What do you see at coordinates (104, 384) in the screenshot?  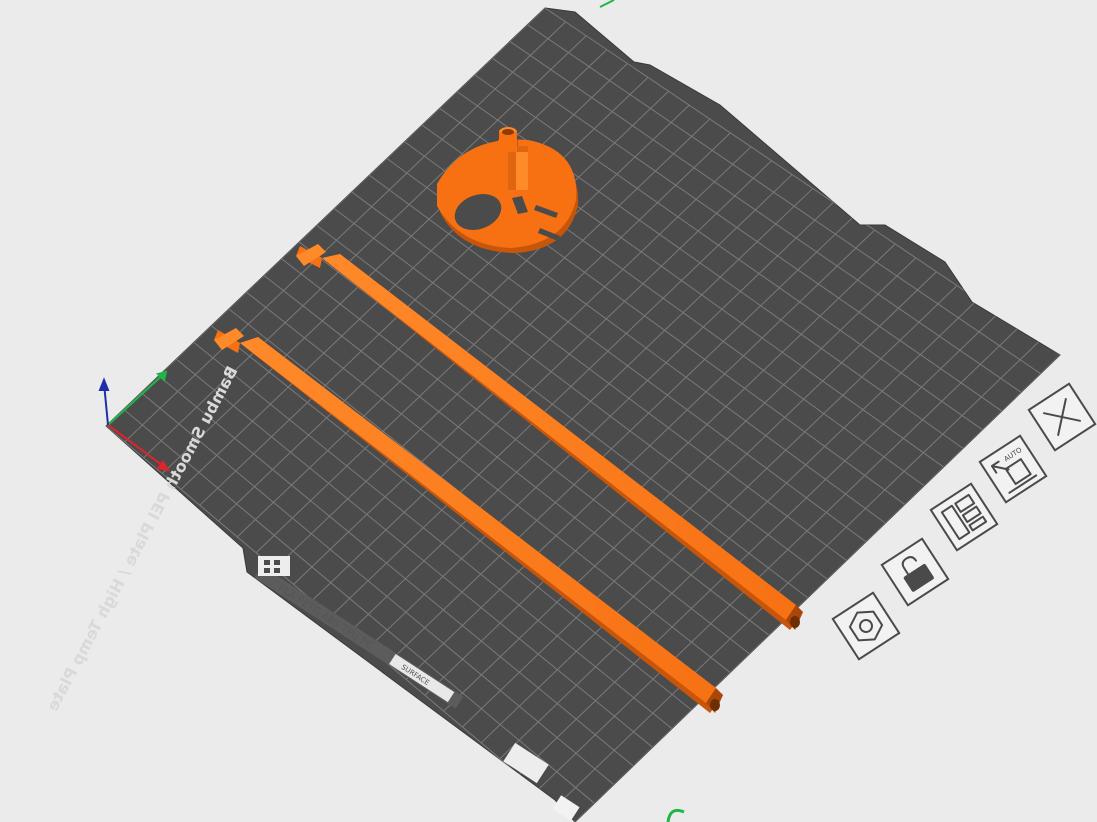 I see `z-axis-arrow` at bounding box center [104, 384].